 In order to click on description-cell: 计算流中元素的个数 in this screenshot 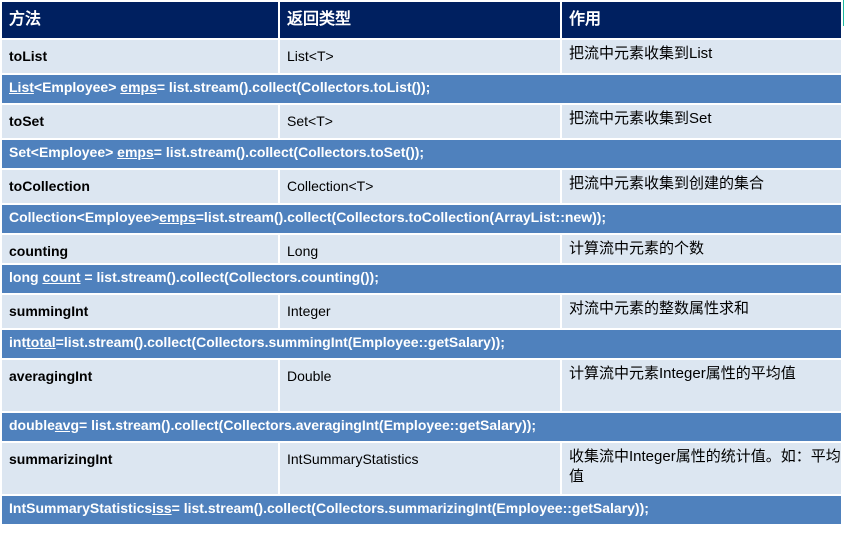, I will do `click(701, 249)`.